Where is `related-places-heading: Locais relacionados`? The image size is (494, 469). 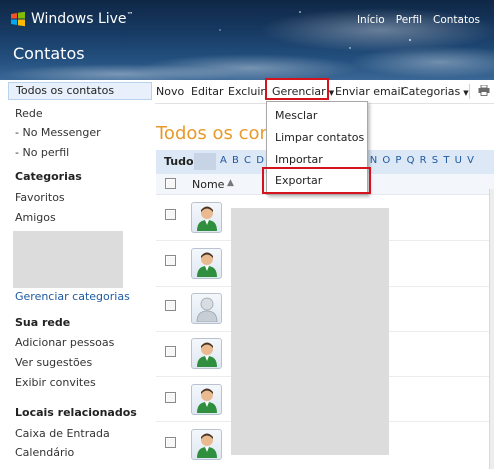
related-places-heading: Locais relacionados is located at coordinates (76, 412).